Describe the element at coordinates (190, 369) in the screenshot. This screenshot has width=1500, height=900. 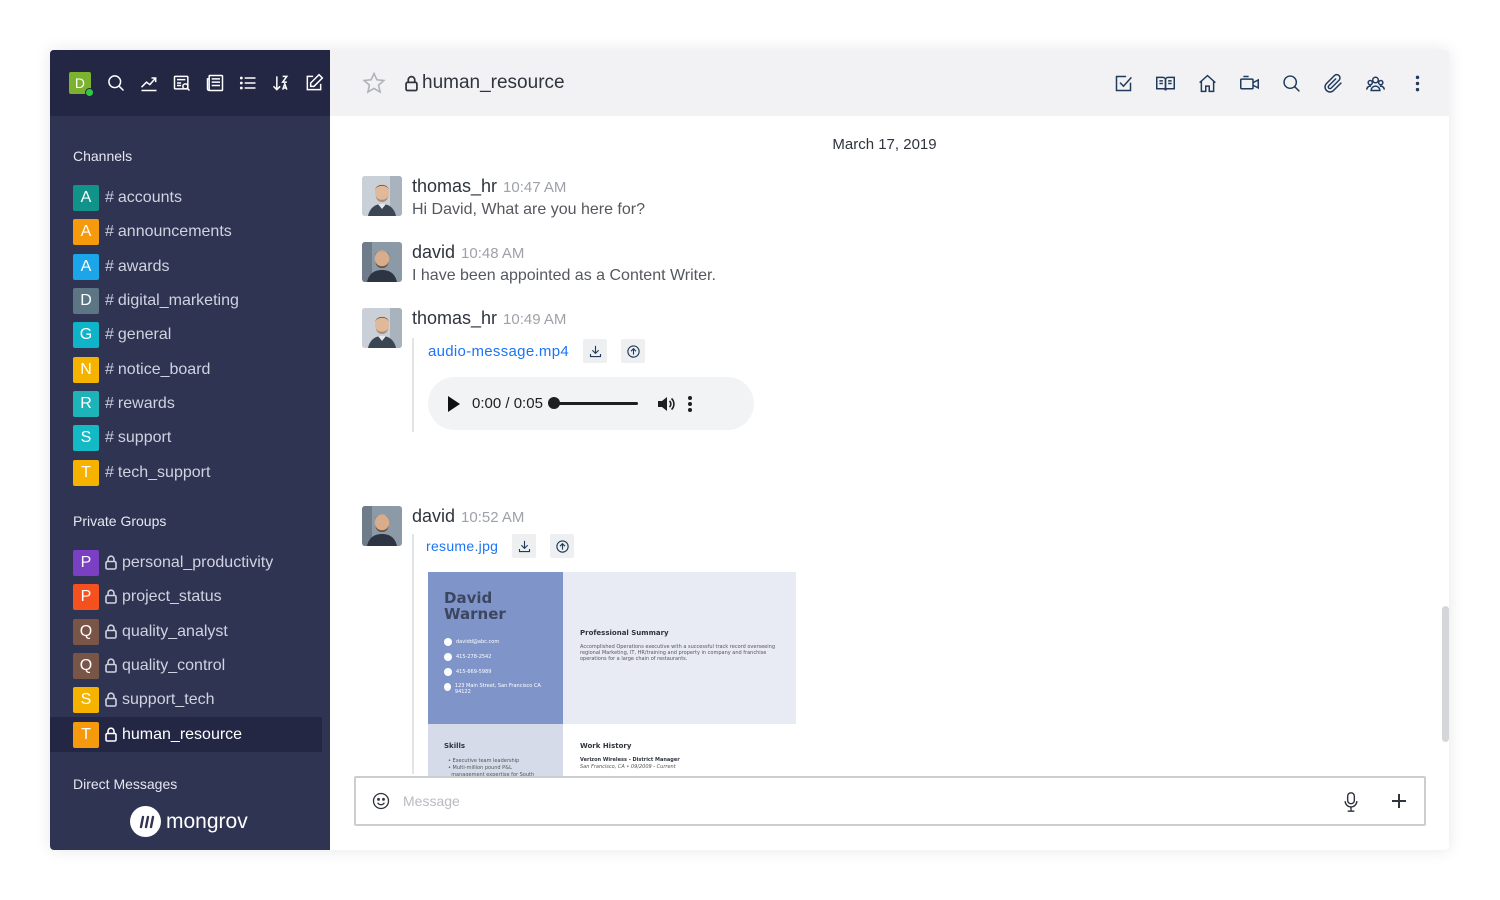
I see `sidebar-item-notice-board: N # notice_board` at that location.